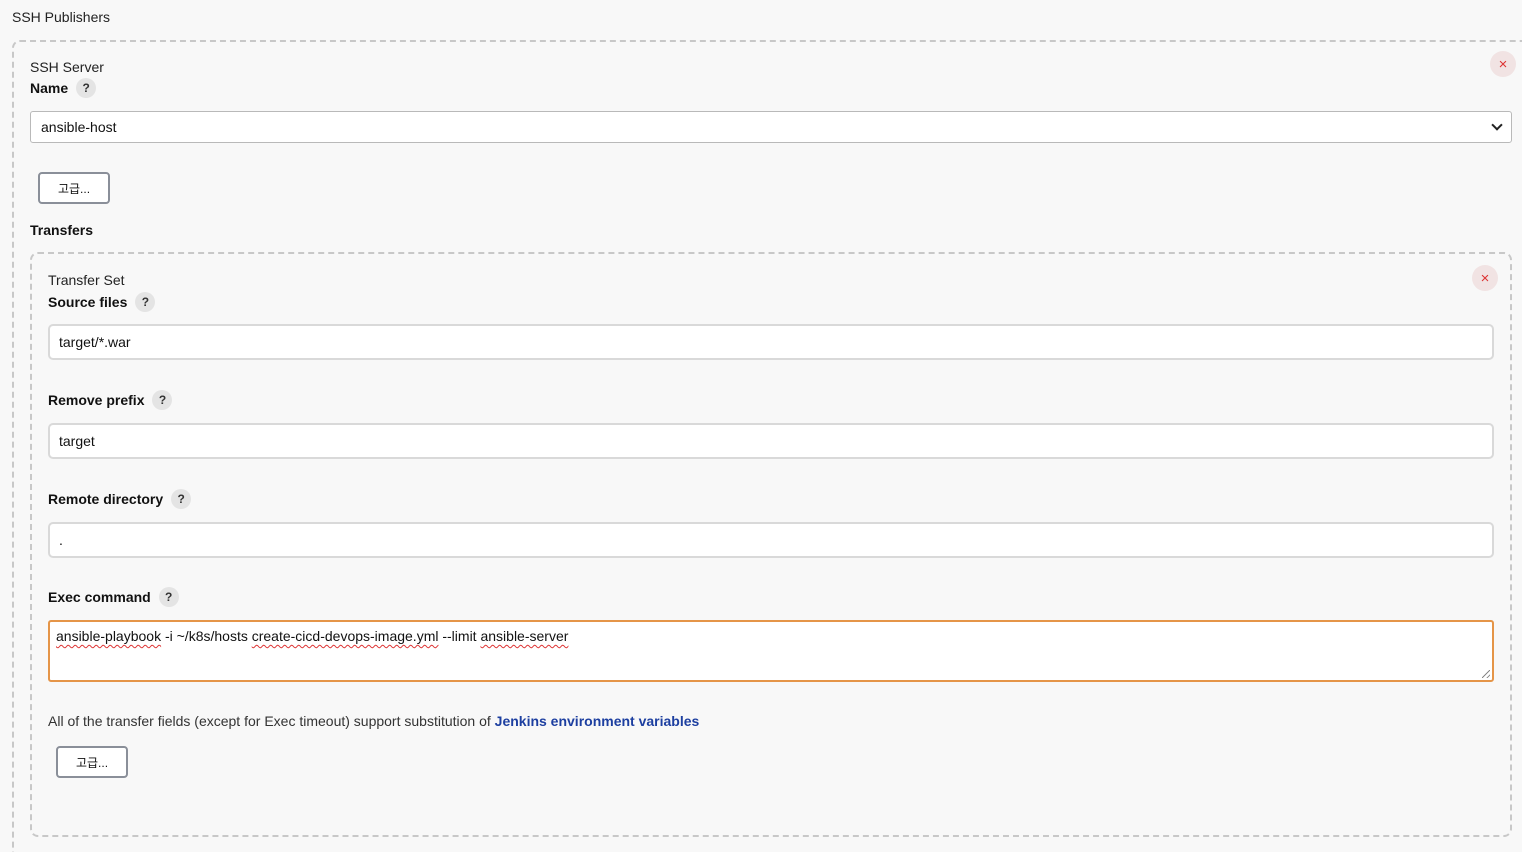  Describe the element at coordinates (597, 721) in the screenshot. I see `jenkins-env-vars-link: Jenkins environment variables` at that location.